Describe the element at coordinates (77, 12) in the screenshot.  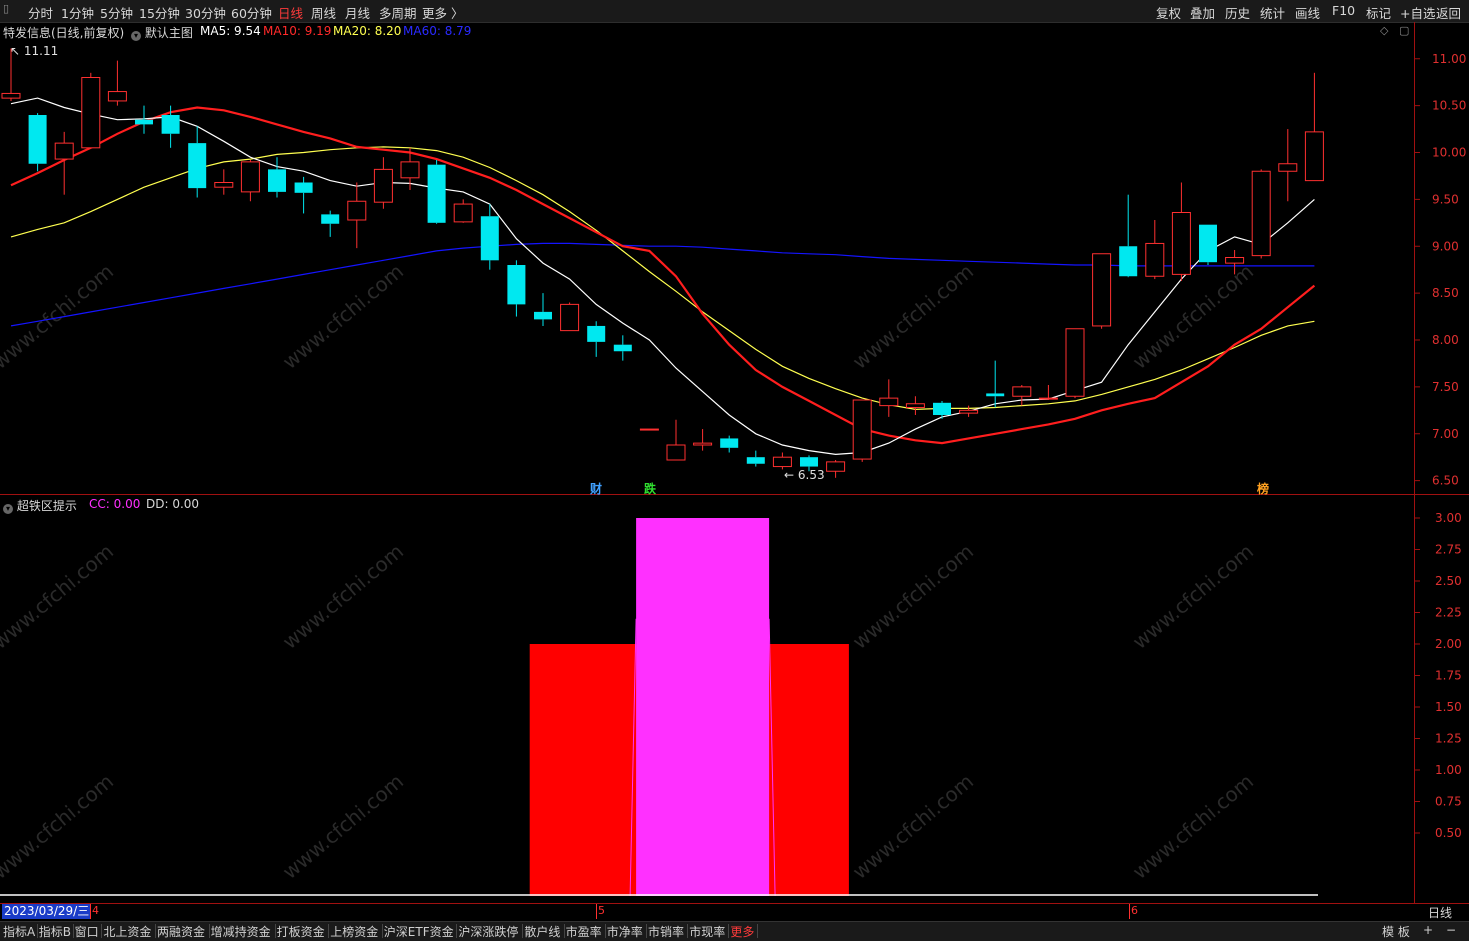
I see `period-1min: 1分钟` at that location.